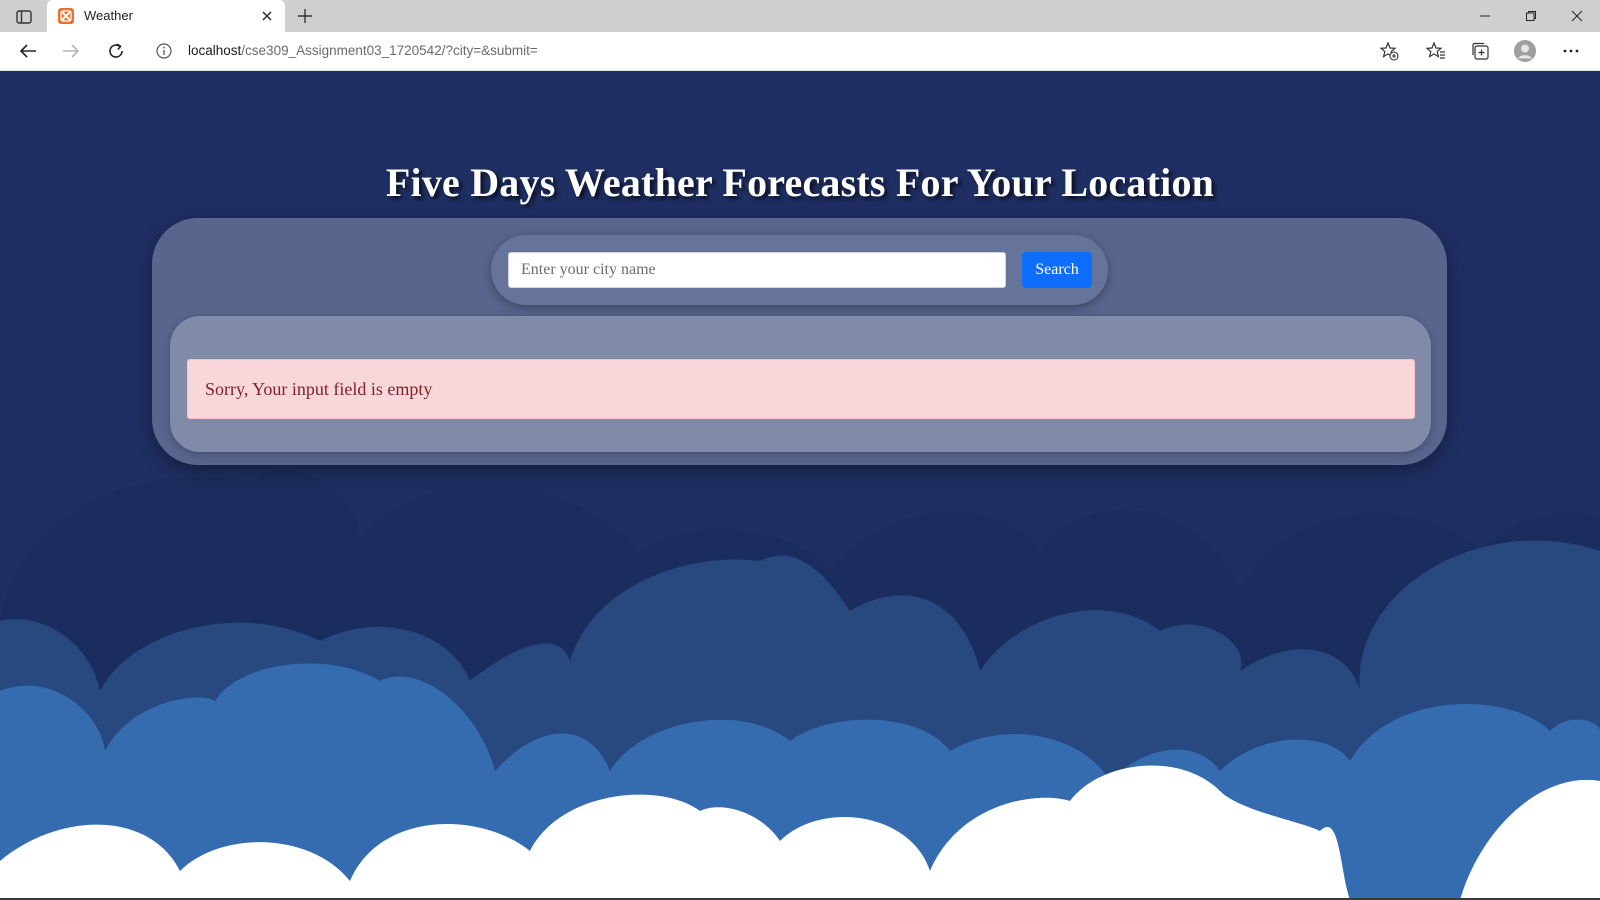 This screenshot has width=1600, height=900. What do you see at coordinates (66, 16) in the screenshot?
I see `xampp-favicon` at bounding box center [66, 16].